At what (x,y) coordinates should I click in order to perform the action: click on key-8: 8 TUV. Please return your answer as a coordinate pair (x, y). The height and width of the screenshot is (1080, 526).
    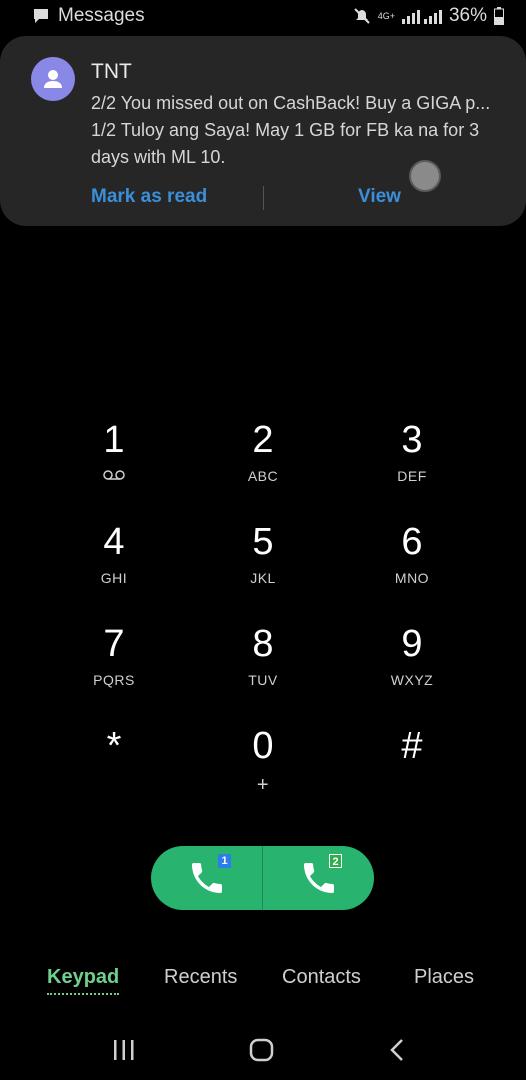
    Looking at the image, I should click on (263, 655).